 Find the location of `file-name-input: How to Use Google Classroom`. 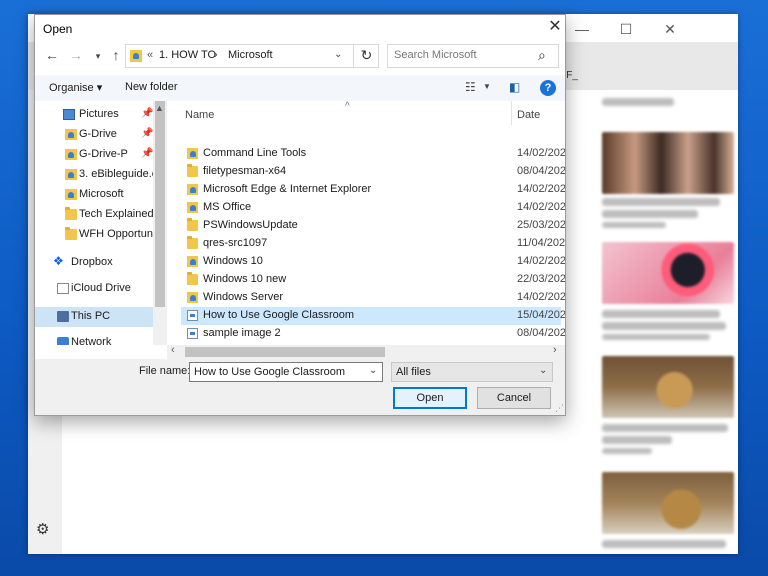

file-name-input: How to Use Google Classroom is located at coordinates (286, 372).